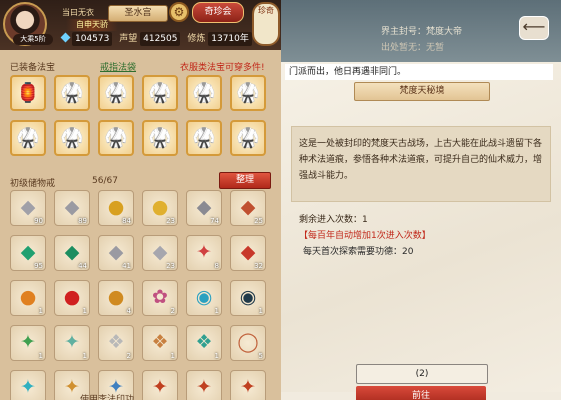 This screenshot has height=400, width=561. Describe the element at coordinates (28, 253) in the screenshot. I see `storage-item-slot: ◆ 95` at that location.